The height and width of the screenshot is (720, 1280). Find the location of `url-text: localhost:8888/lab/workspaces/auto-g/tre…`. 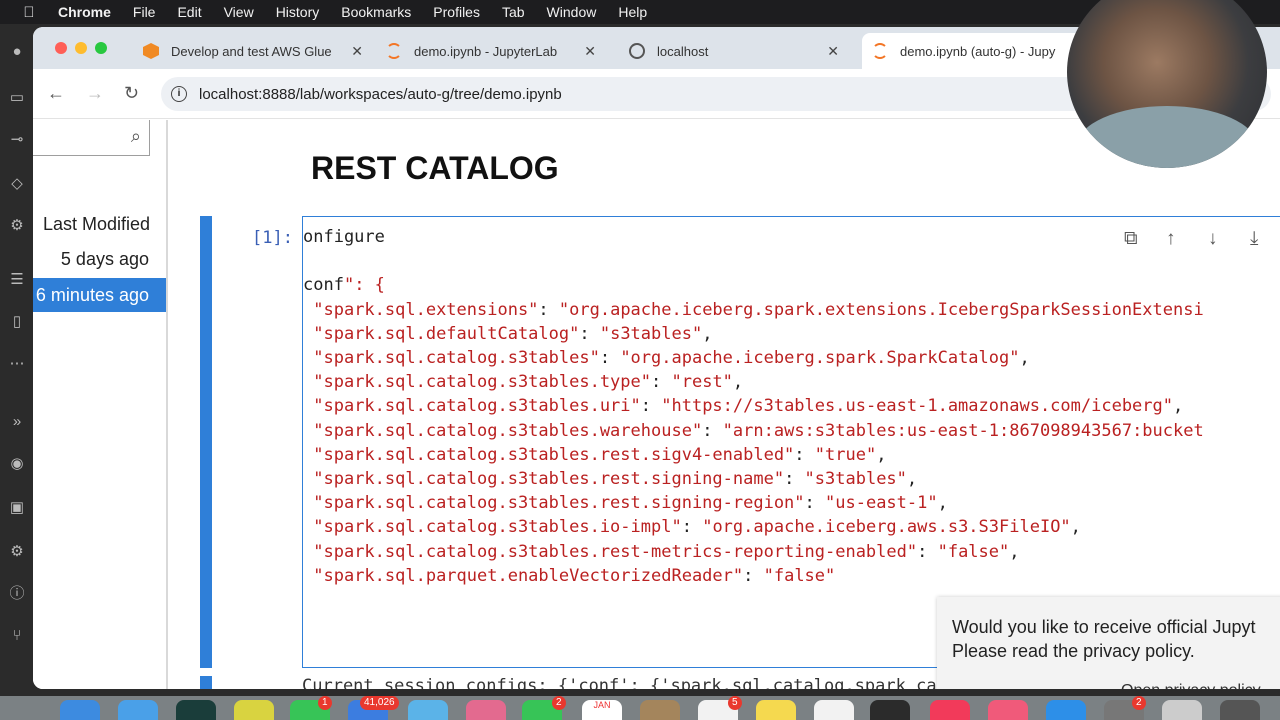

url-text: localhost:8888/lab/workspaces/auto-g/tre… is located at coordinates (380, 94).